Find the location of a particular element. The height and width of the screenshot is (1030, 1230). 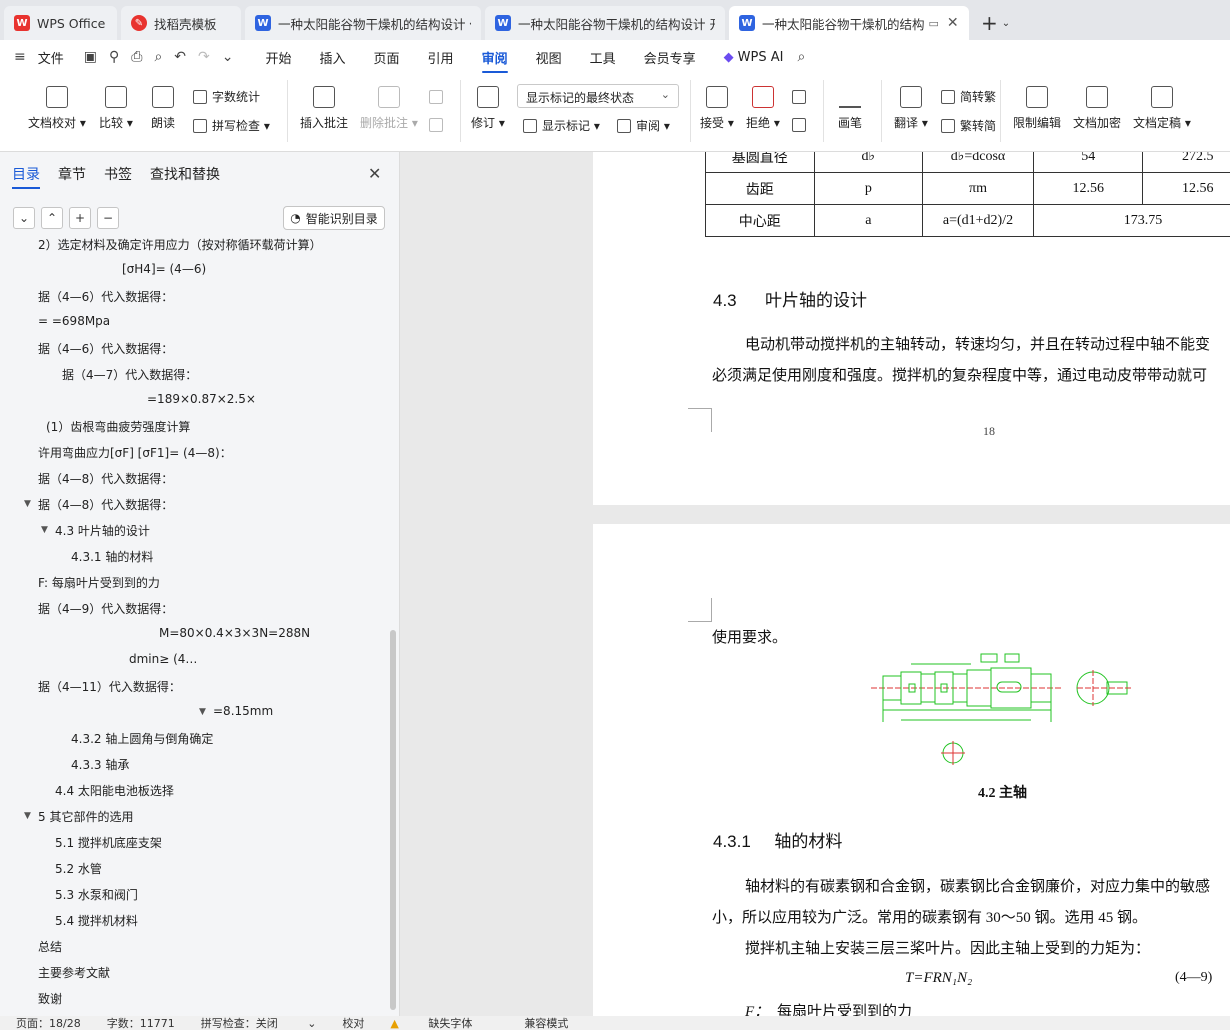

toc-item: 4.3 叶片轴的设计 is located at coordinates (102, 532).